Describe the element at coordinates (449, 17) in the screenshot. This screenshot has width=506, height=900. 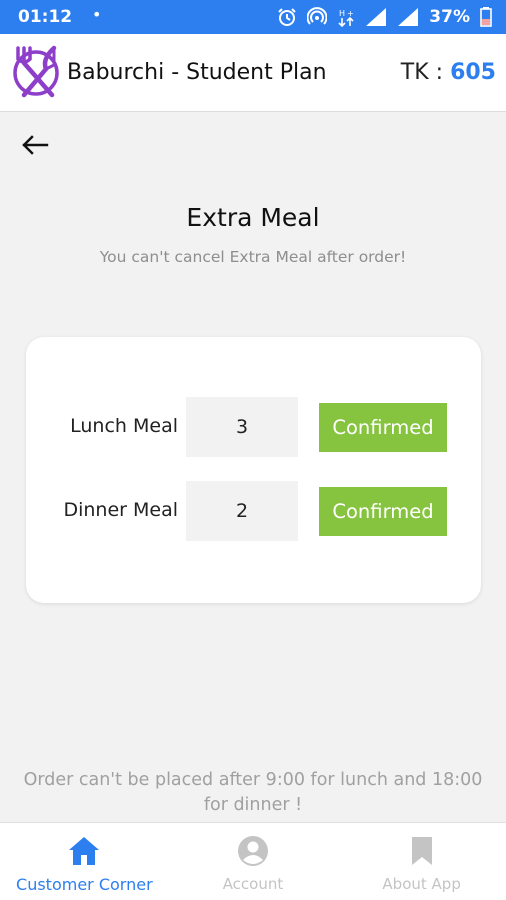
I see `battery-percent: 37%` at that location.